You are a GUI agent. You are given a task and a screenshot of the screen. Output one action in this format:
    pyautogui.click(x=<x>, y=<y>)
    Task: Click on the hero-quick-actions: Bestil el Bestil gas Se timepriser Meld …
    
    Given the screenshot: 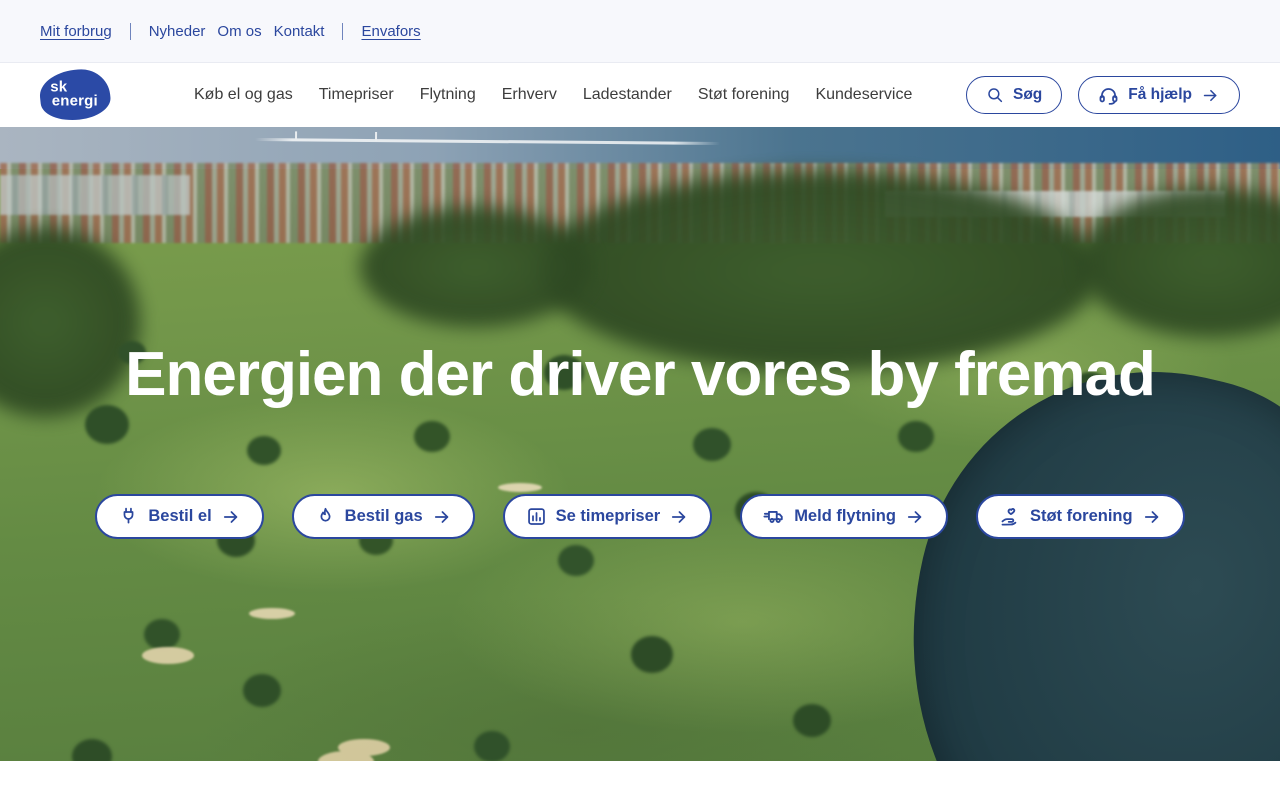 What is the action you would take?
    pyautogui.click(x=640, y=516)
    